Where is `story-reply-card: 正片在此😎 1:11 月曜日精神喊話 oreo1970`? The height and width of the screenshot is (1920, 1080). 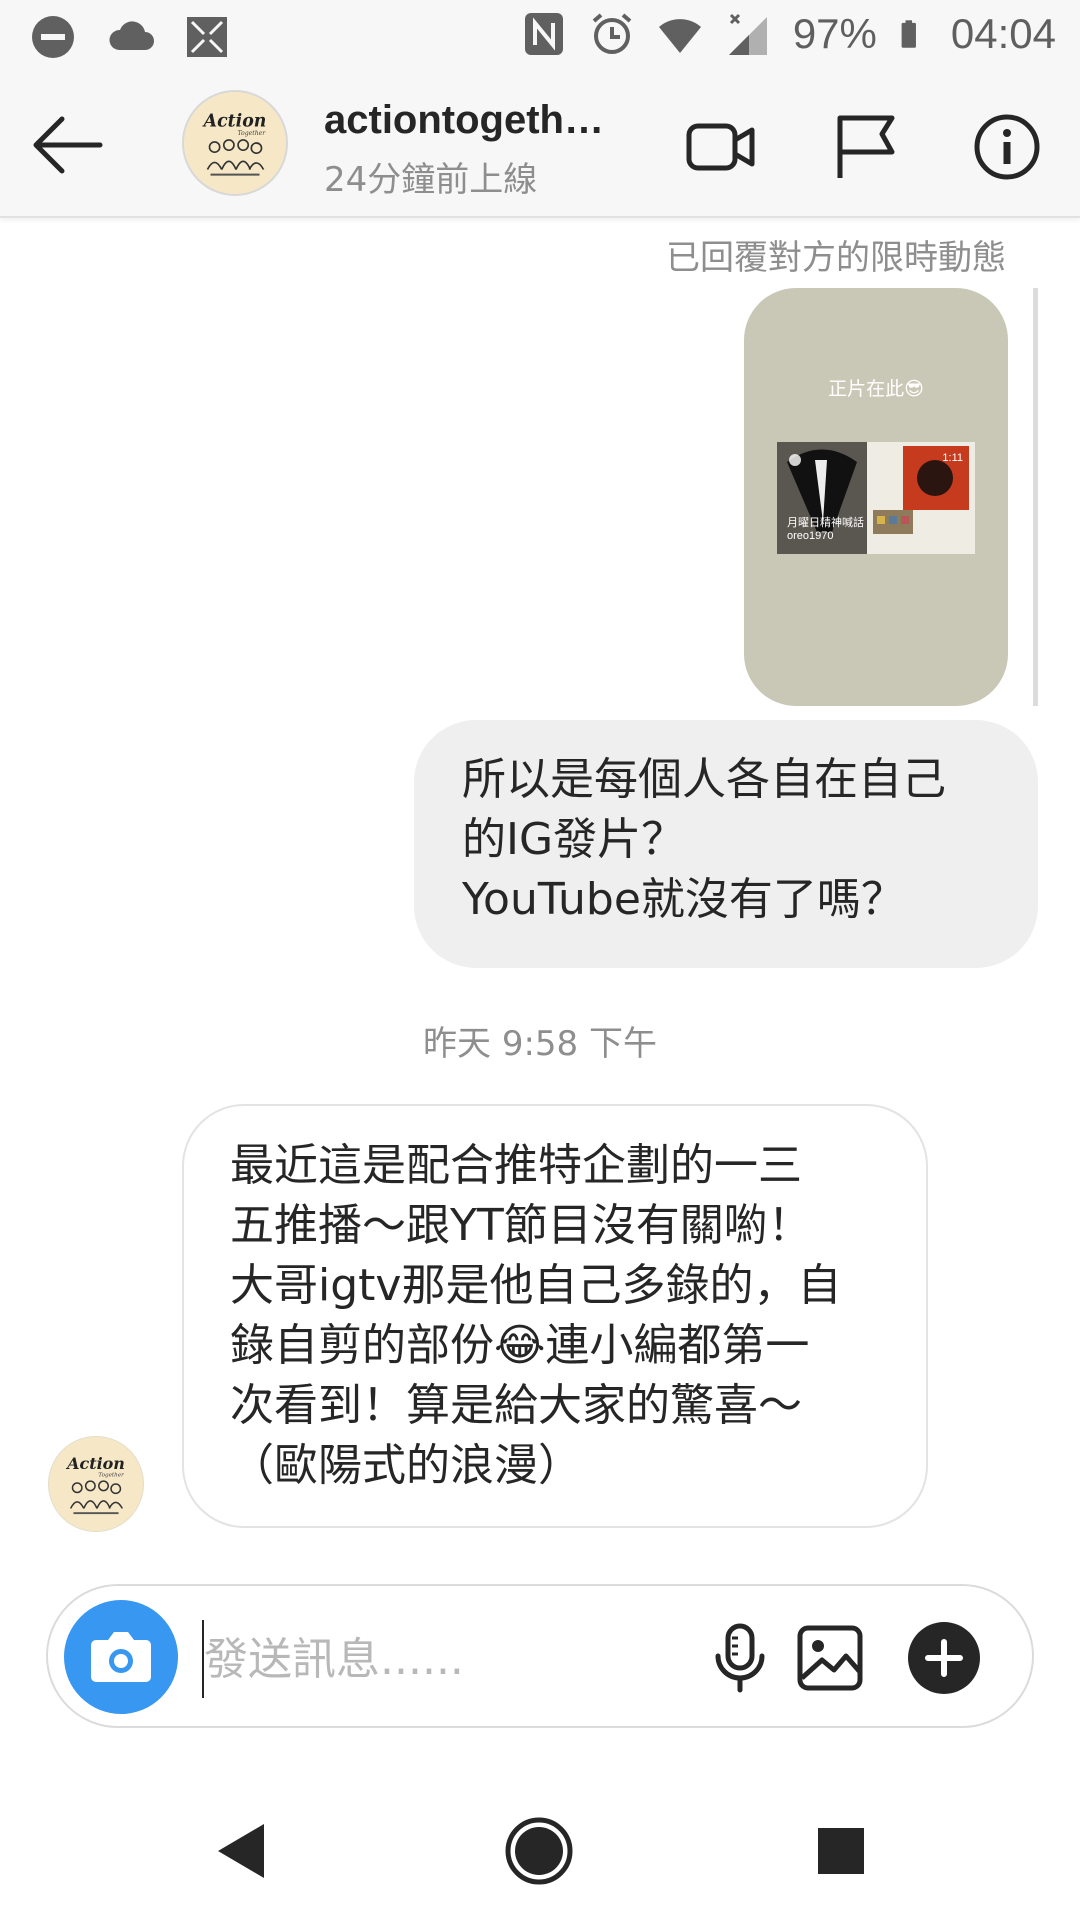 story-reply-card: 正片在此😎 1:11 月曜日精神喊話 oreo1970 is located at coordinates (876, 497).